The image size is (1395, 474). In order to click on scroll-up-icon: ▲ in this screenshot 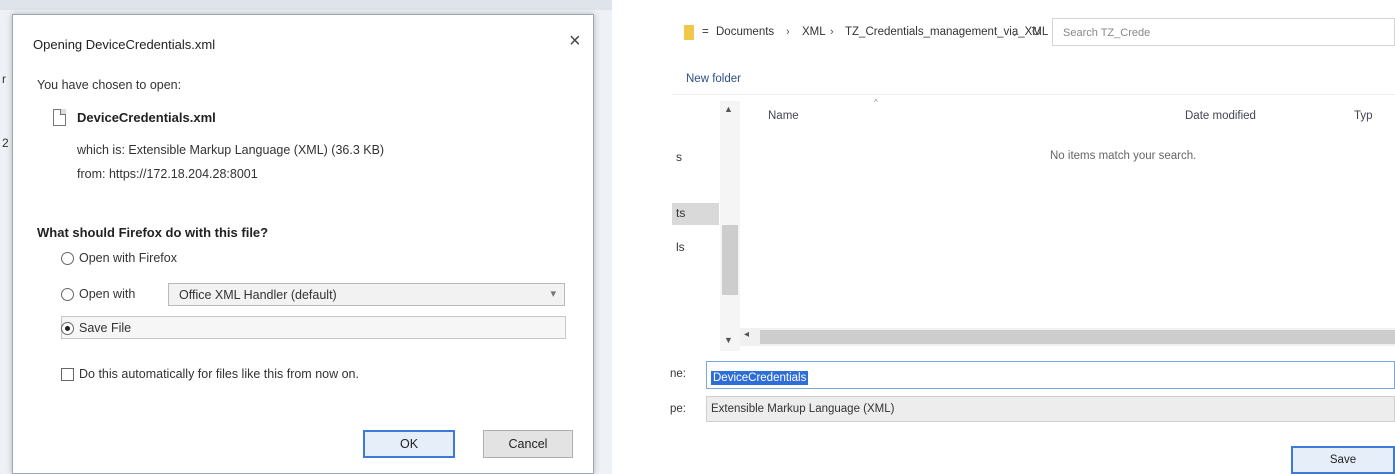, I will do `click(728, 109)`.